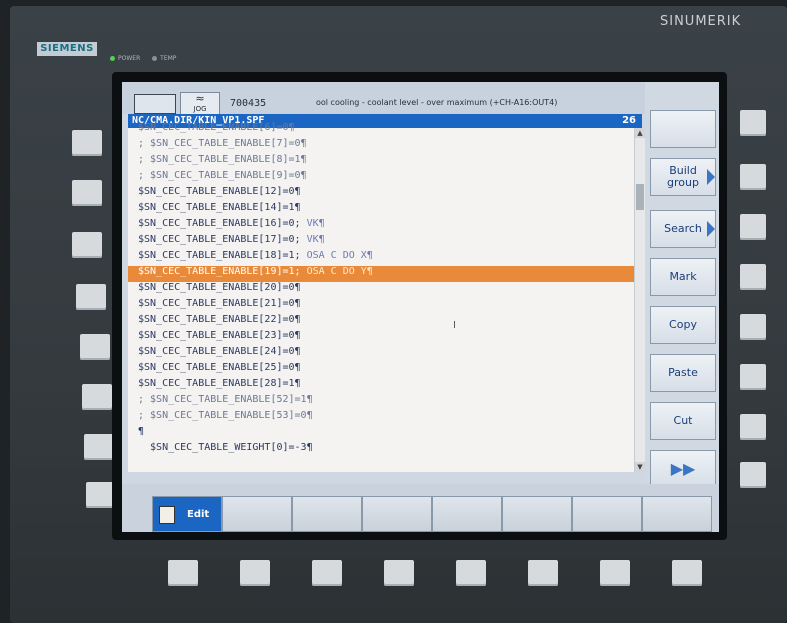 Image resolution: width=787 pixels, height=623 pixels. What do you see at coordinates (640, 133) in the screenshot?
I see `scroll-up-icon: ▲` at bounding box center [640, 133].